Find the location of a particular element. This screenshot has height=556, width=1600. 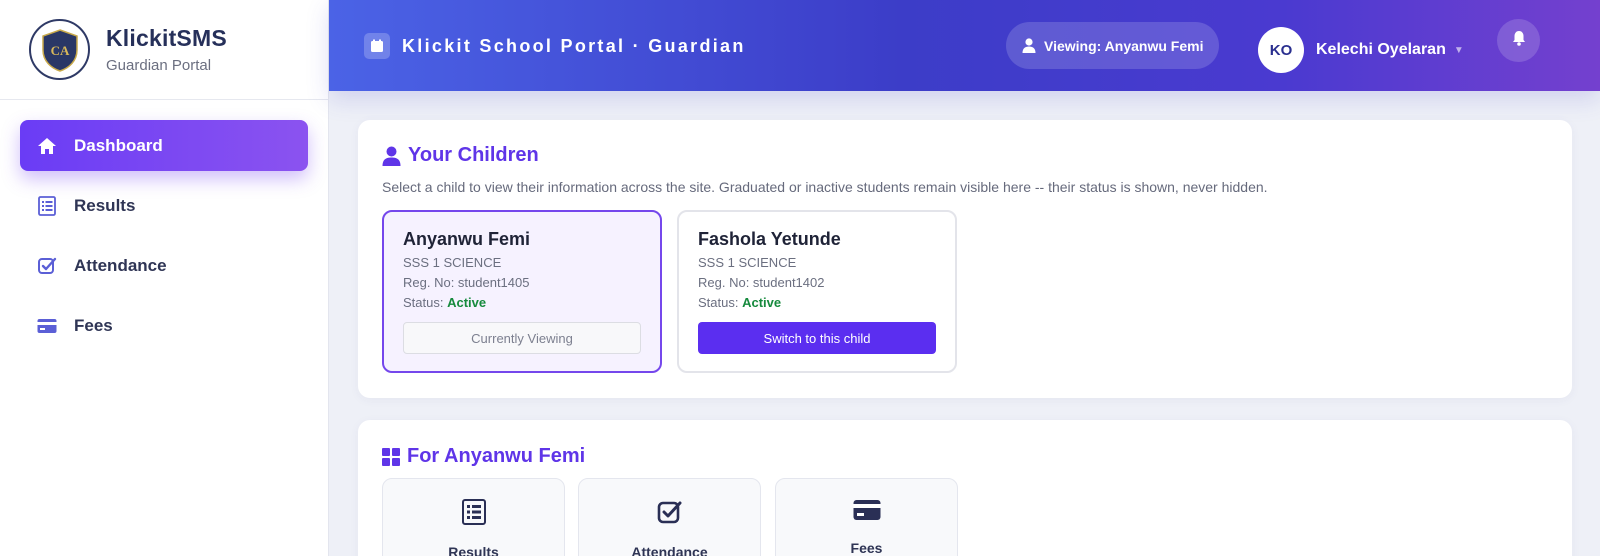

shortcuts-heading: For Anyanwu Femi is located at coordinates (483, 456).